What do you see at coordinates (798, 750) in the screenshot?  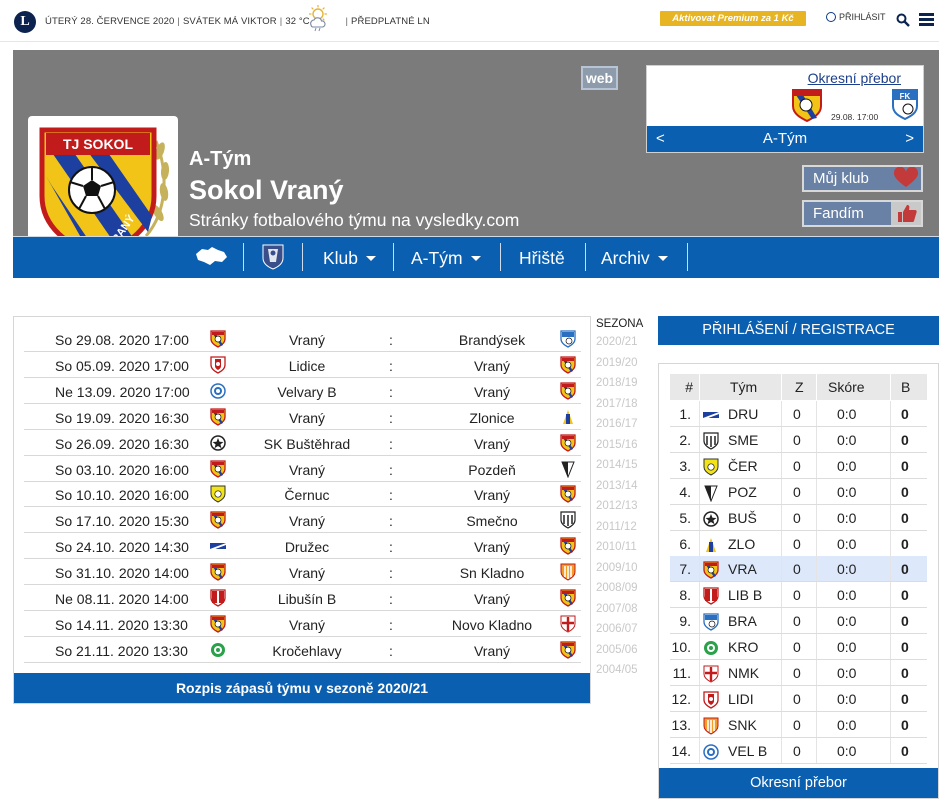 I see `standings-row: 14. VEL B 0 0:0 0` at bounding box center [798, 750].